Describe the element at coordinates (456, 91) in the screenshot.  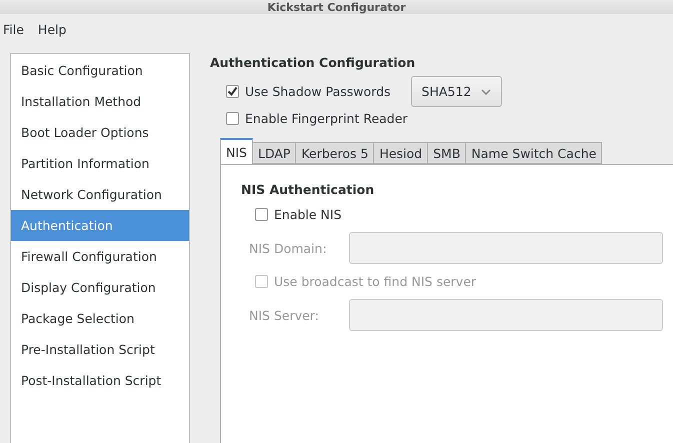
I see `algorithm-dropdown: SHA512` at that location.